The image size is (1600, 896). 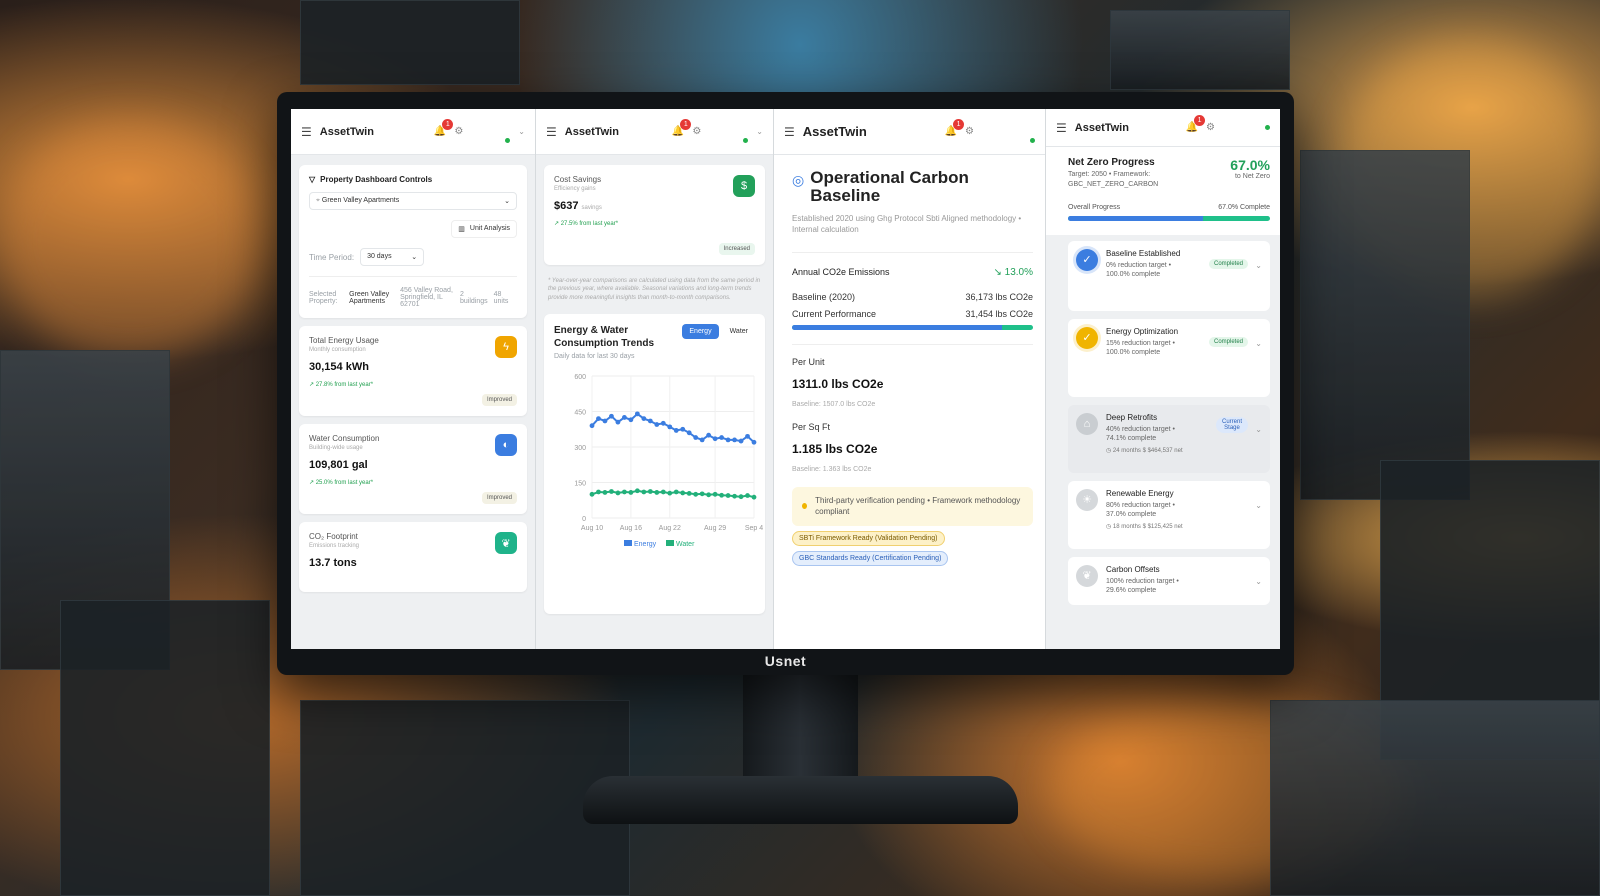 I want to click on y-tick-label: 150, so click(x=580, y=484).